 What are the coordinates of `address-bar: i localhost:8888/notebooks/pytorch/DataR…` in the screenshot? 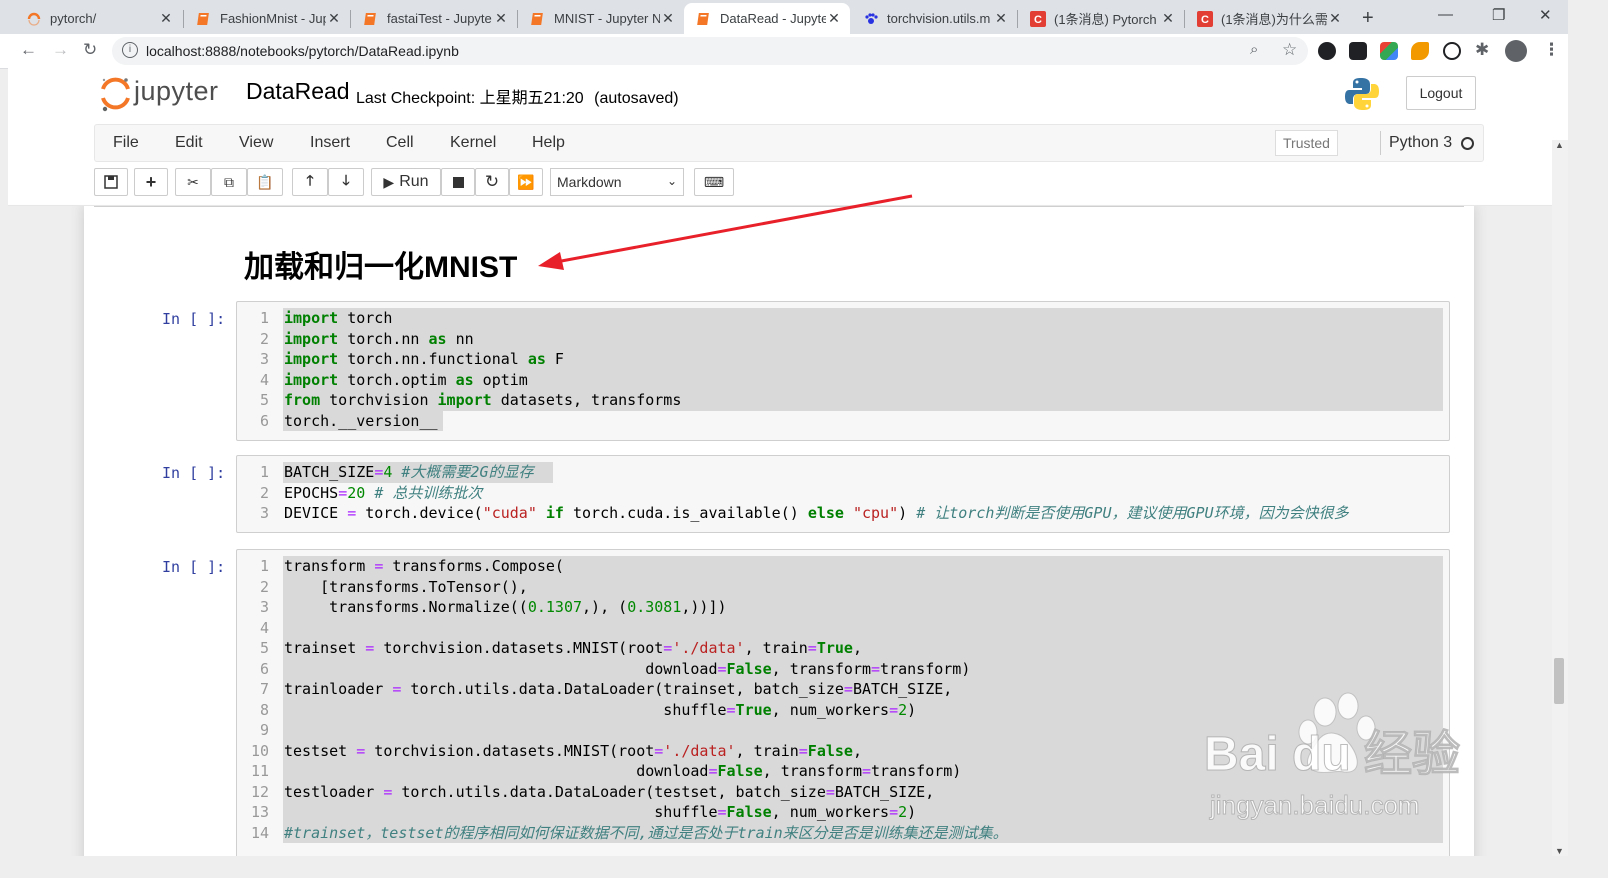 It's located at (710, 51).